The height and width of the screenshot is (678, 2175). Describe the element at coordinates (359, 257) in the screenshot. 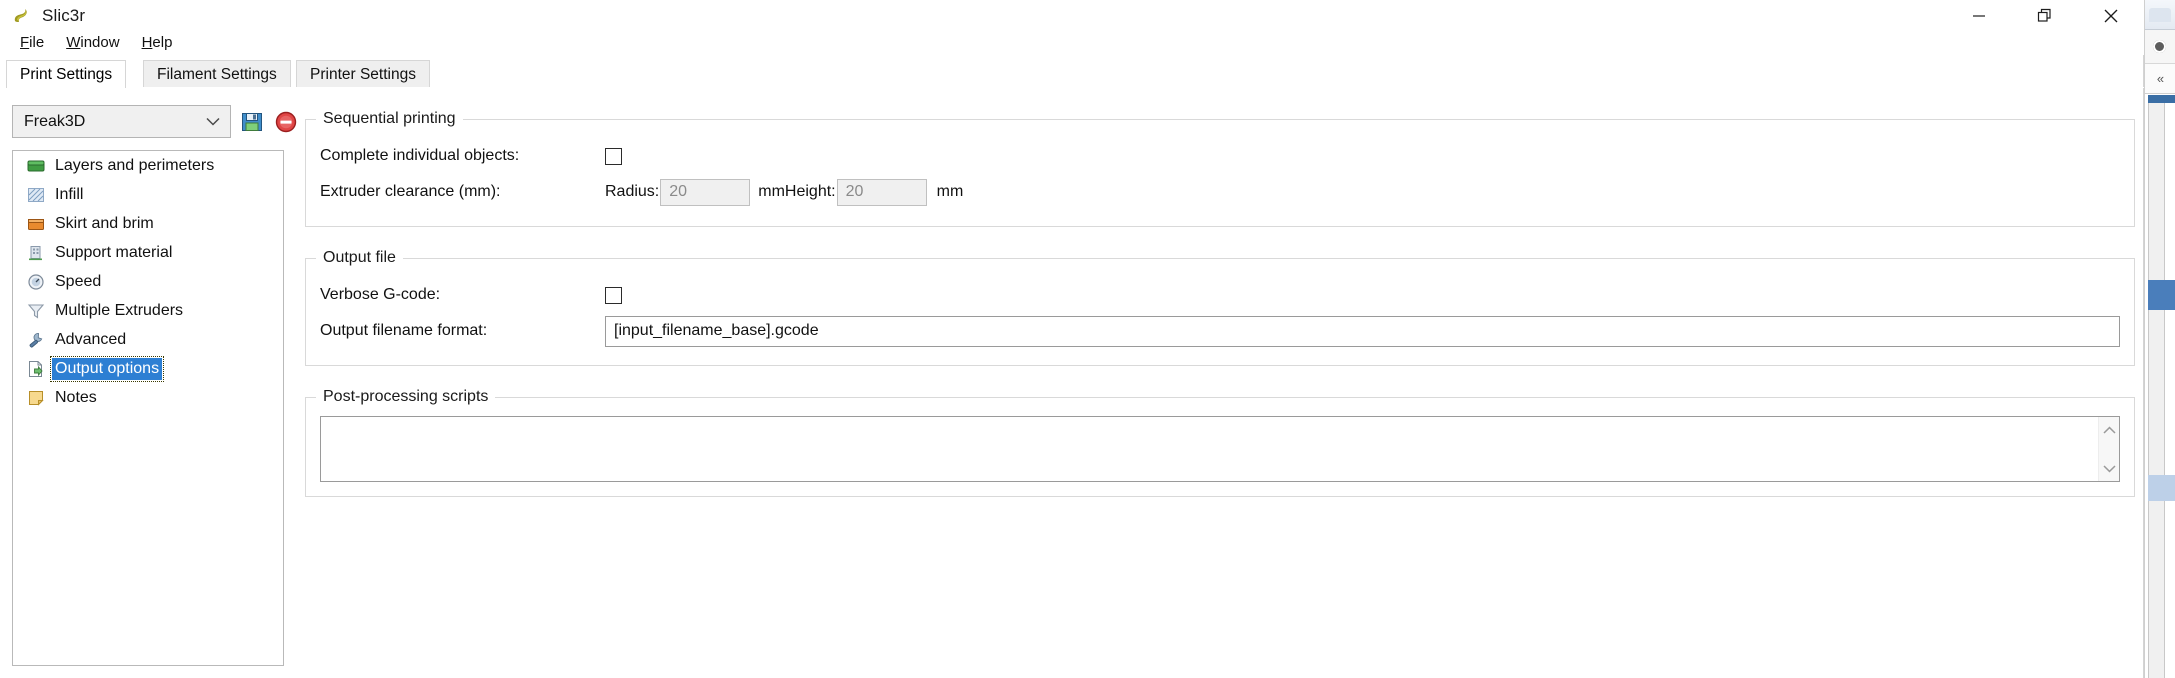

I see `output-file-legend: Output file` at that location.